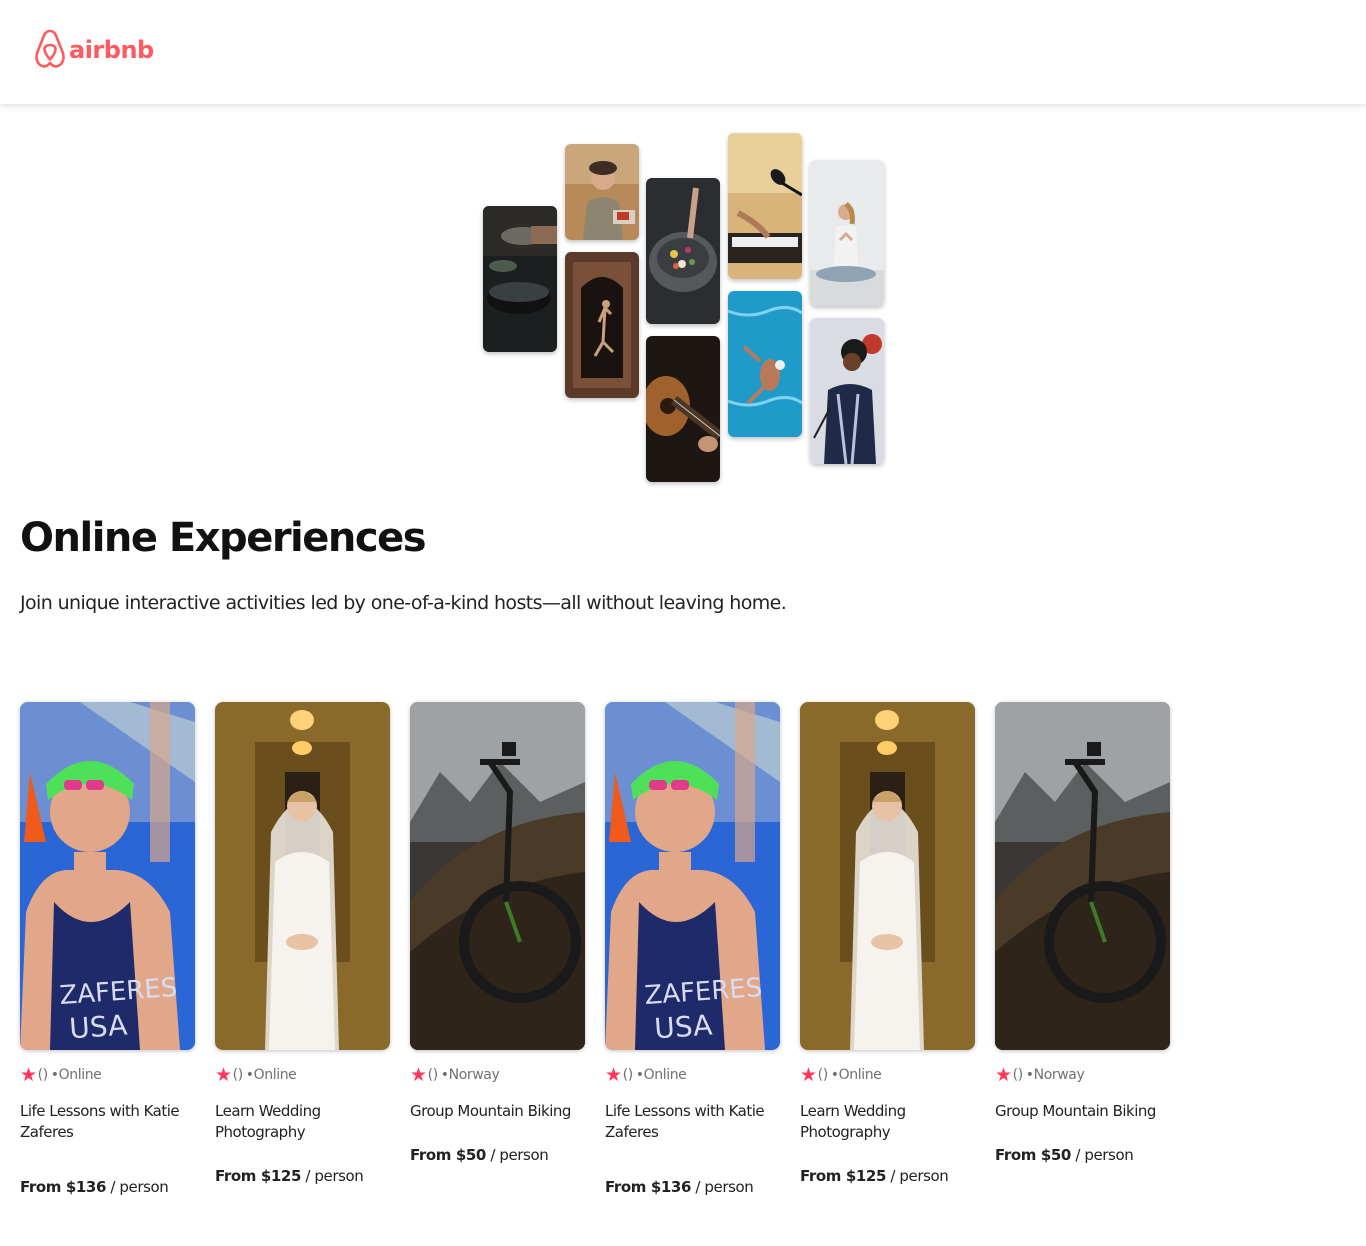 The height and width of the screenshot is (1246, 1366). What do you see at coordinates (520, 279) in the screenshot?
I see `cooking-pots-photo` at bounding box center [520, 279].